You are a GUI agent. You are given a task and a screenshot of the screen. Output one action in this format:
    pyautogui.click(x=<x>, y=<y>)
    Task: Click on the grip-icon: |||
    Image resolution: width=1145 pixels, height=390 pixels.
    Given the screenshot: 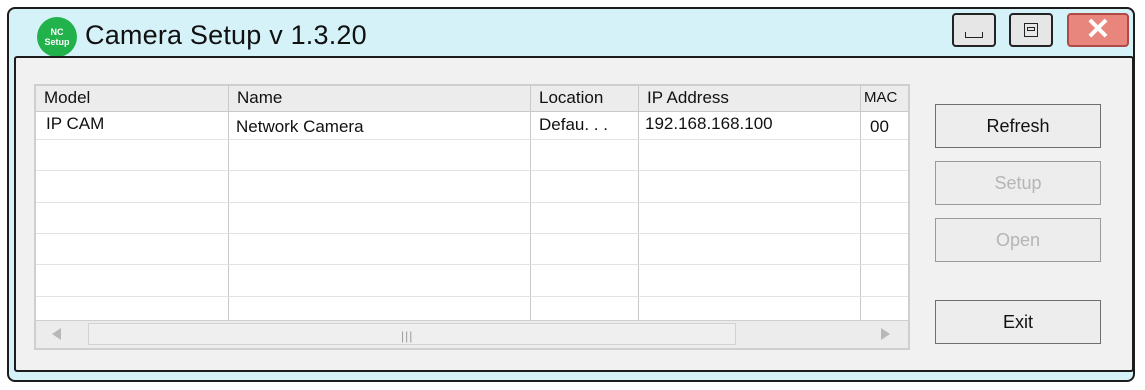 What is the action you would take?
    pyautogui.click(x=407, y=336)
    